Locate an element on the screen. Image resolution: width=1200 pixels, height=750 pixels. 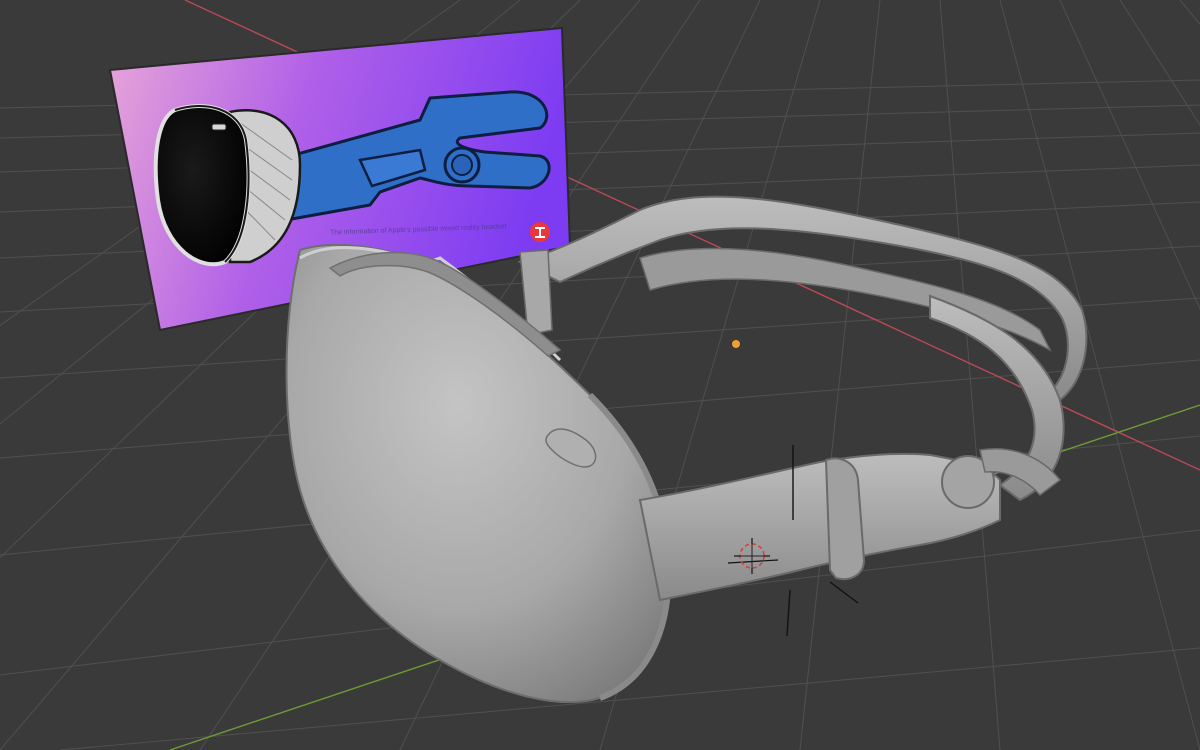
strap-buckle is located at coordinates (845, 518).